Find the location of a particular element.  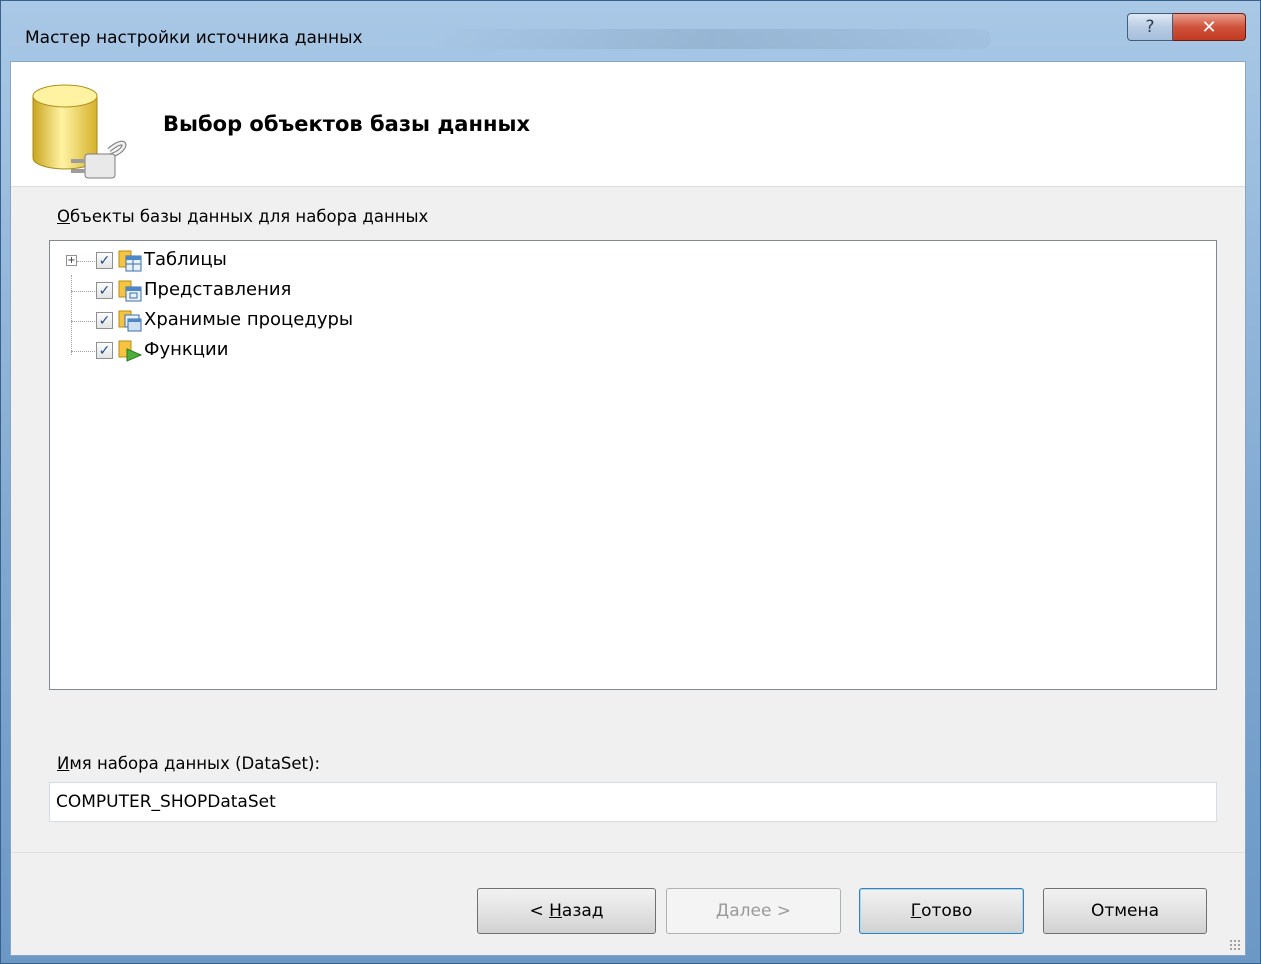

back-button-accesskey: Н is located at coordinates (555, 911).